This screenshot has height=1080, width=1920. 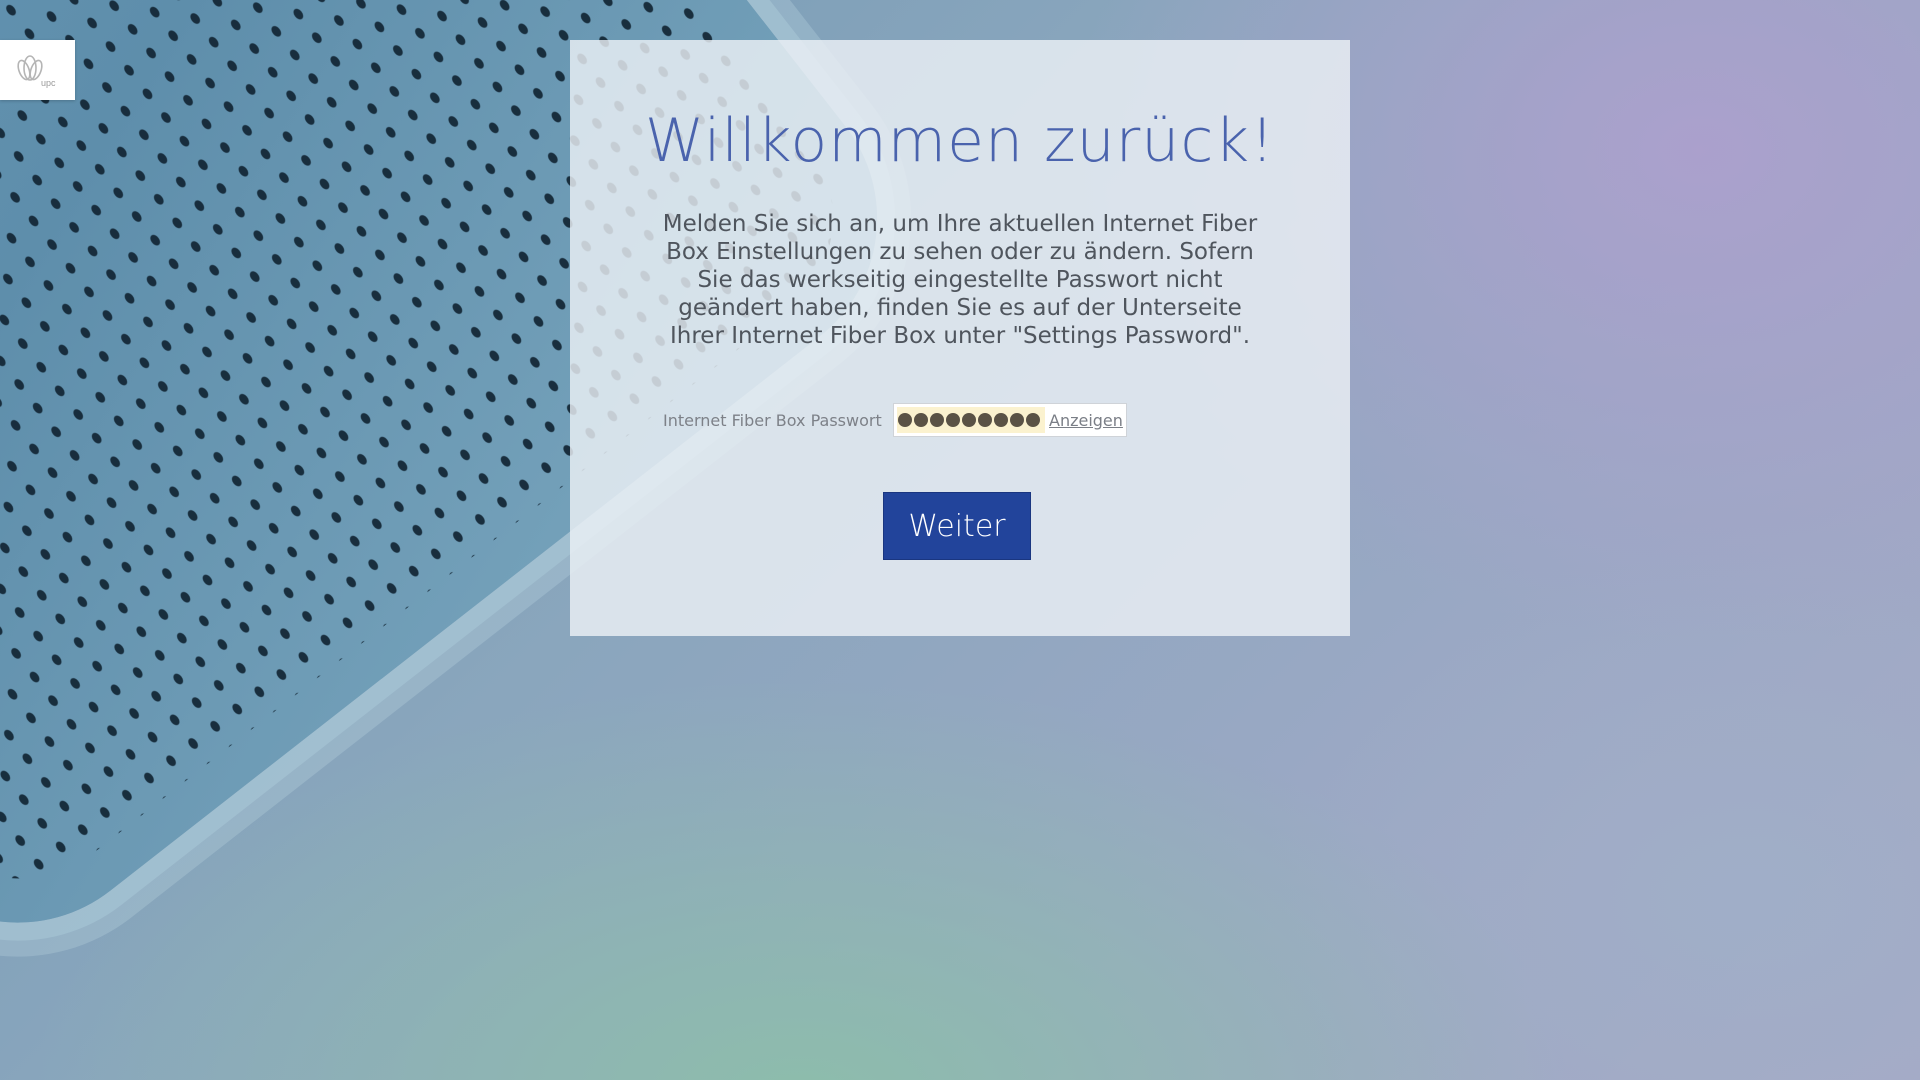 What do you see at coordinates (37, 70) in the screenshot?
I see `upc-logo: upc` at bounding box center [37, 70].